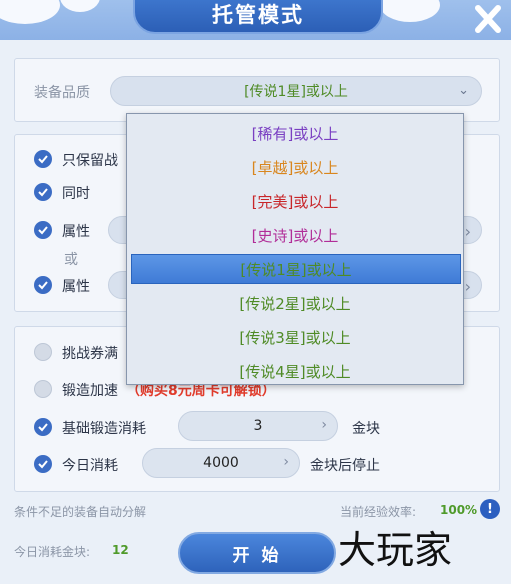 This screenshot has height=584, width=511. Describe the element at coordinates (90, 354) in the screenshot. I see `ticket-full-label: 挑战券满` at that location.